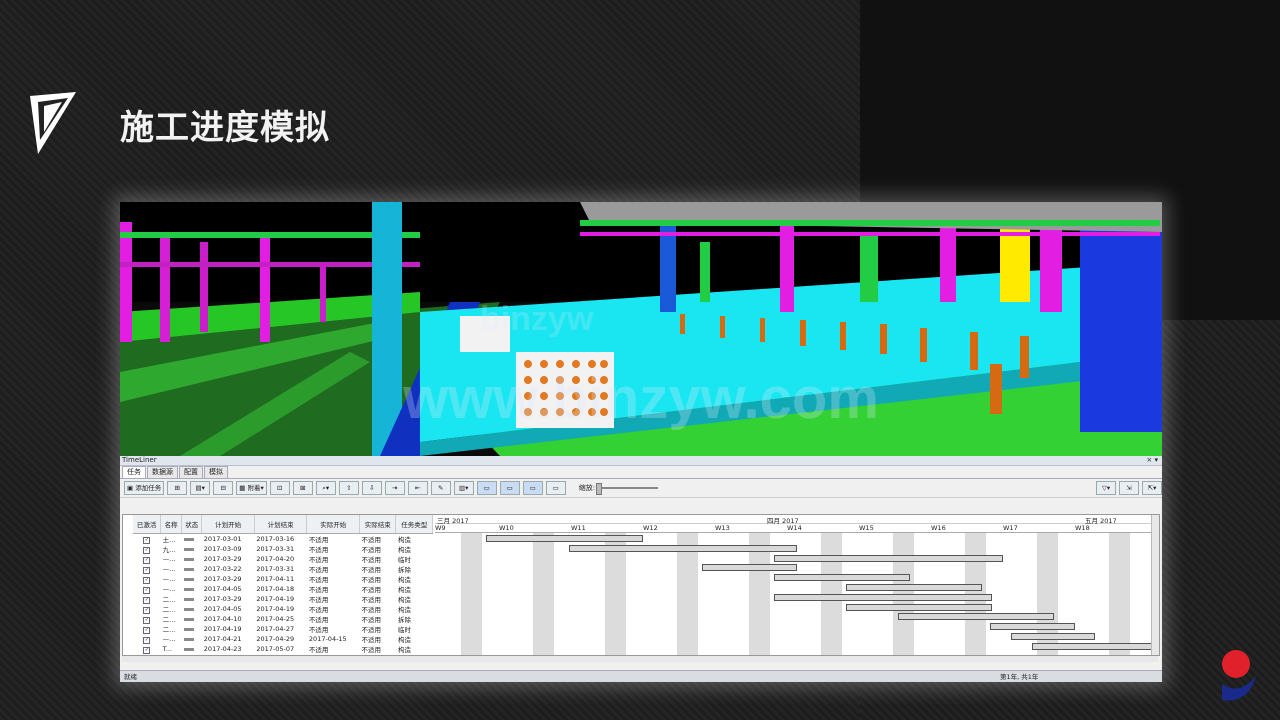 This screenshot has width=1280, height=720. Describe the element at coordinates (414, 524) in the screenshot. I see `col-task-type: 任务类型` at that location.